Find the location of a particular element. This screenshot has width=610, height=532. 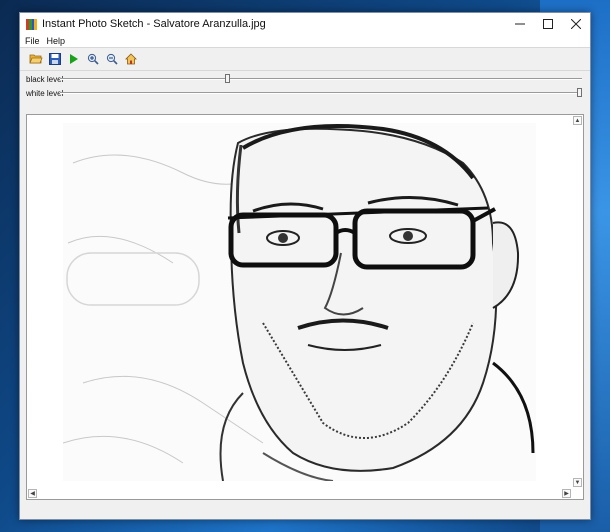

toolbar is located at coordinates (305, 59).